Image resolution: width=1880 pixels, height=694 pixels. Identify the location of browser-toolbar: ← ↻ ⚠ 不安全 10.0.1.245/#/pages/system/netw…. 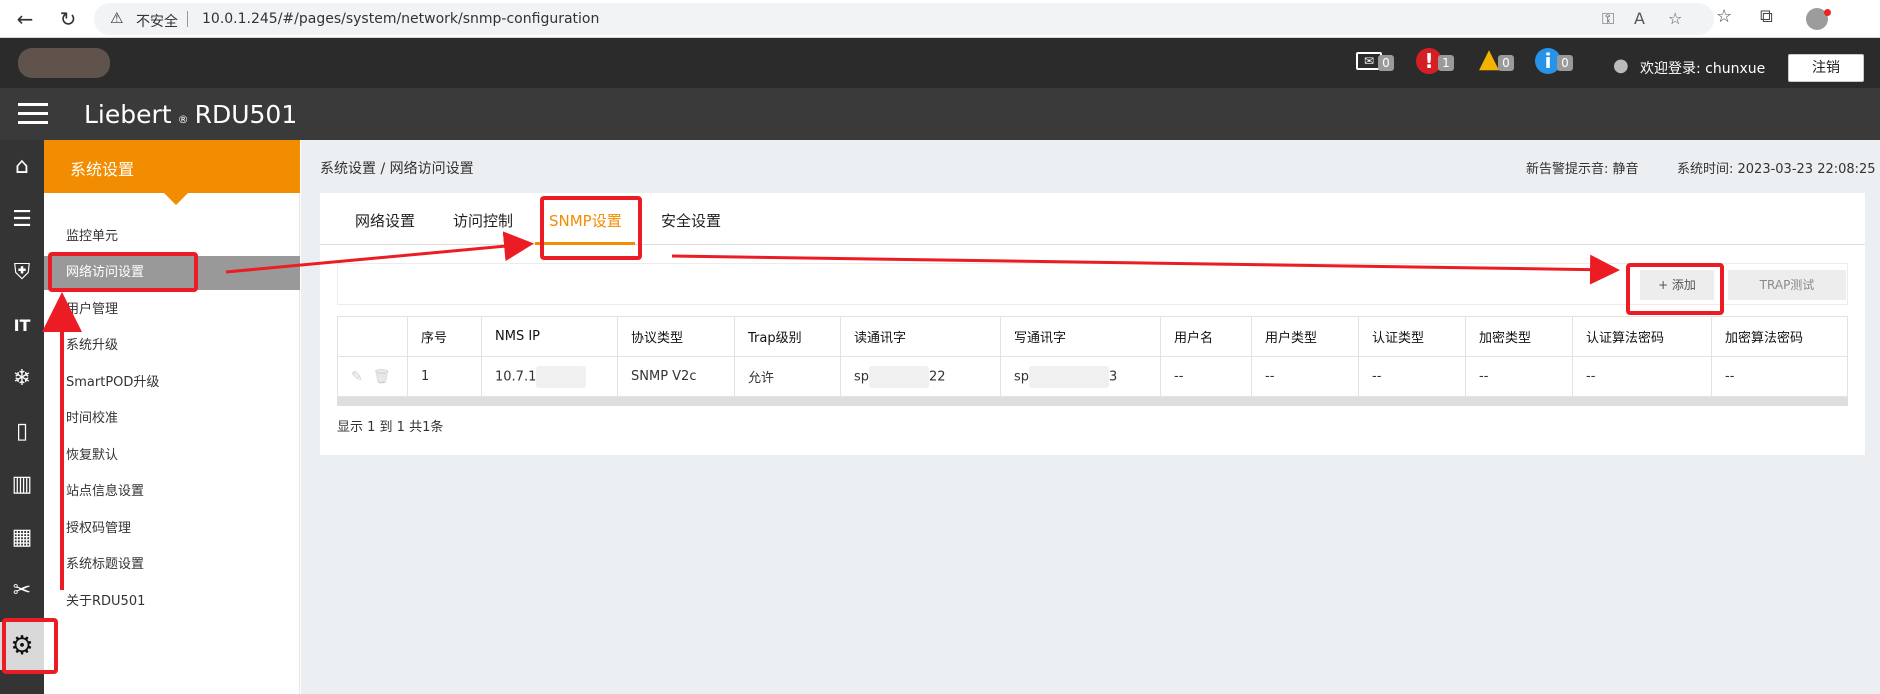
(940, 19).